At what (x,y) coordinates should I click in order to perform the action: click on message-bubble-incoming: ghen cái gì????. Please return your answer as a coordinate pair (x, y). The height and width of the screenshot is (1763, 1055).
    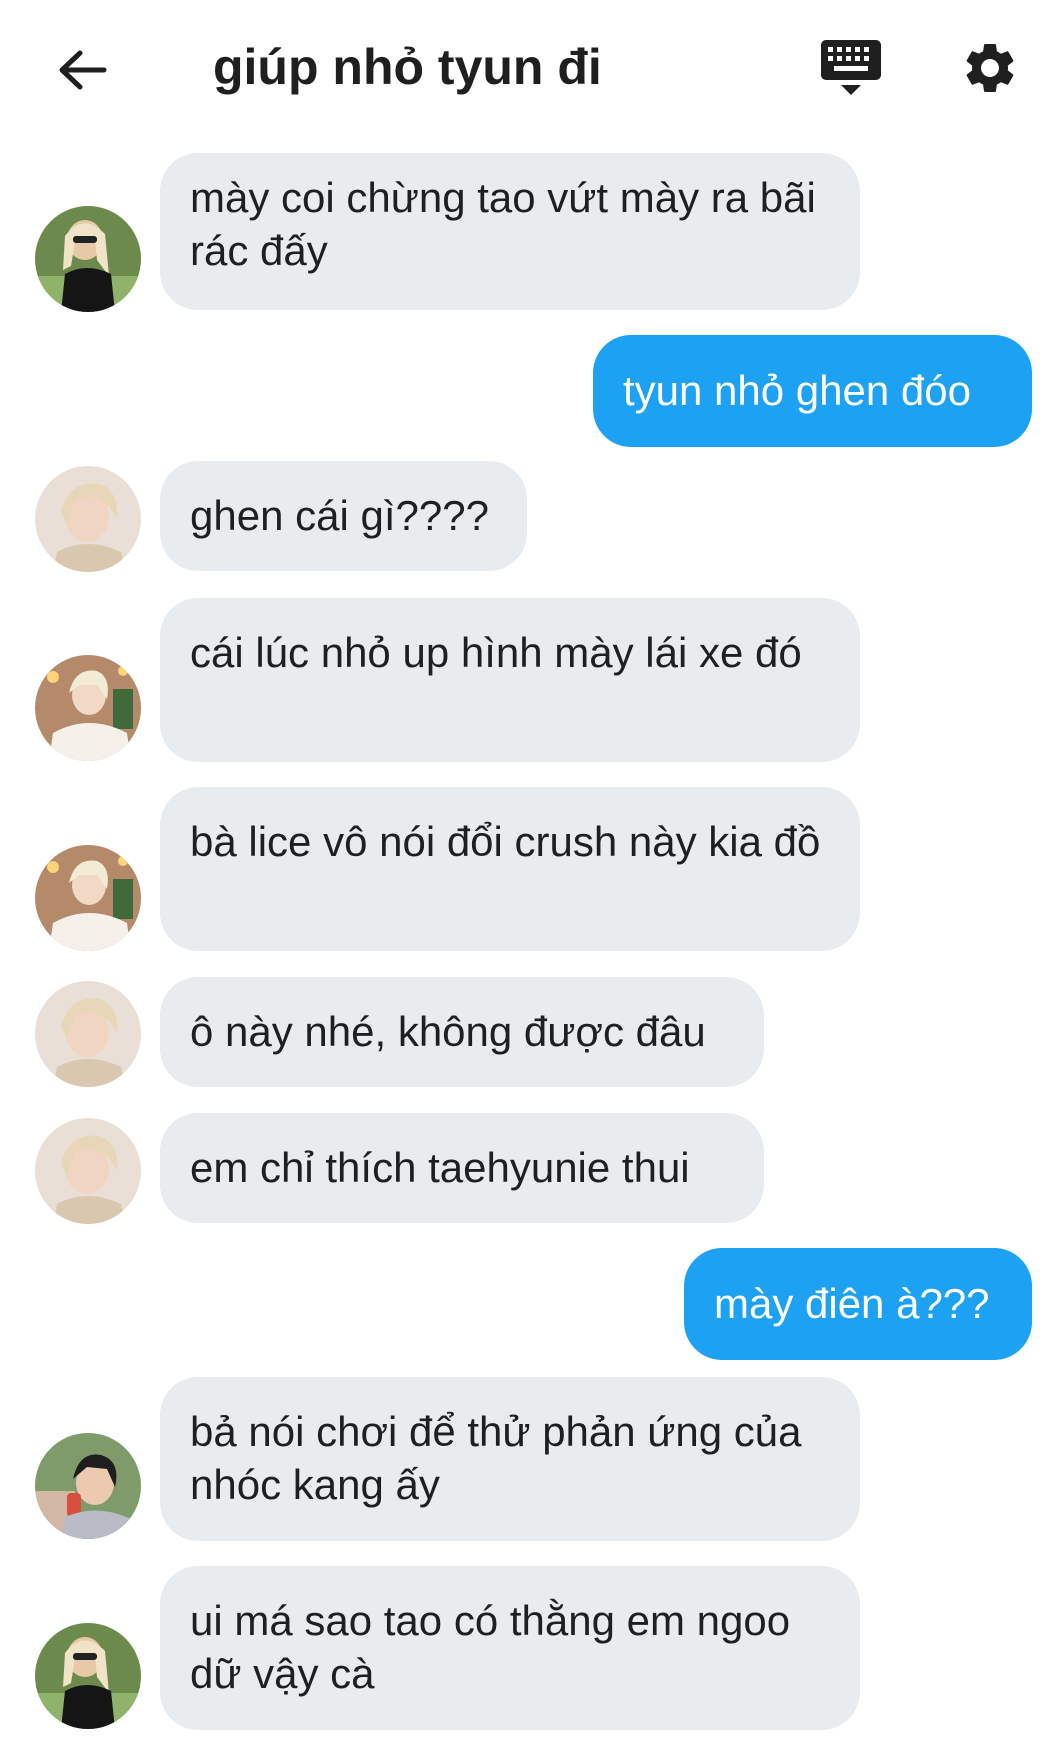
    Looking at the image, I should click on (343, 516).